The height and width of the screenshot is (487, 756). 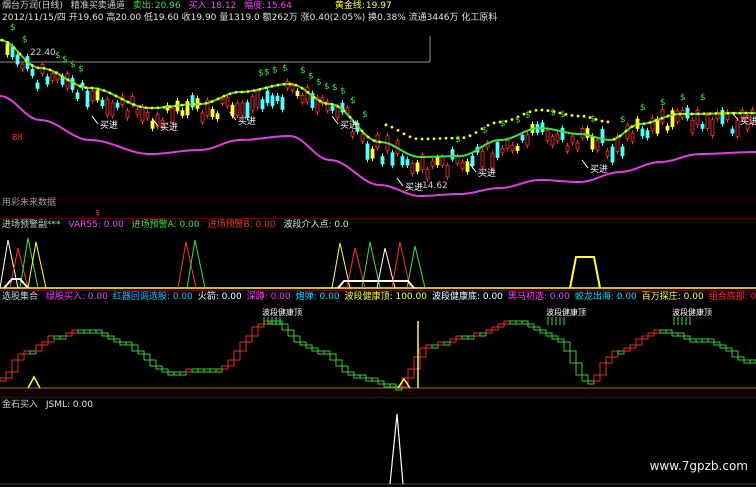 I want to click on panel2-title: 进场预警副***, so click(x=31, y=225).